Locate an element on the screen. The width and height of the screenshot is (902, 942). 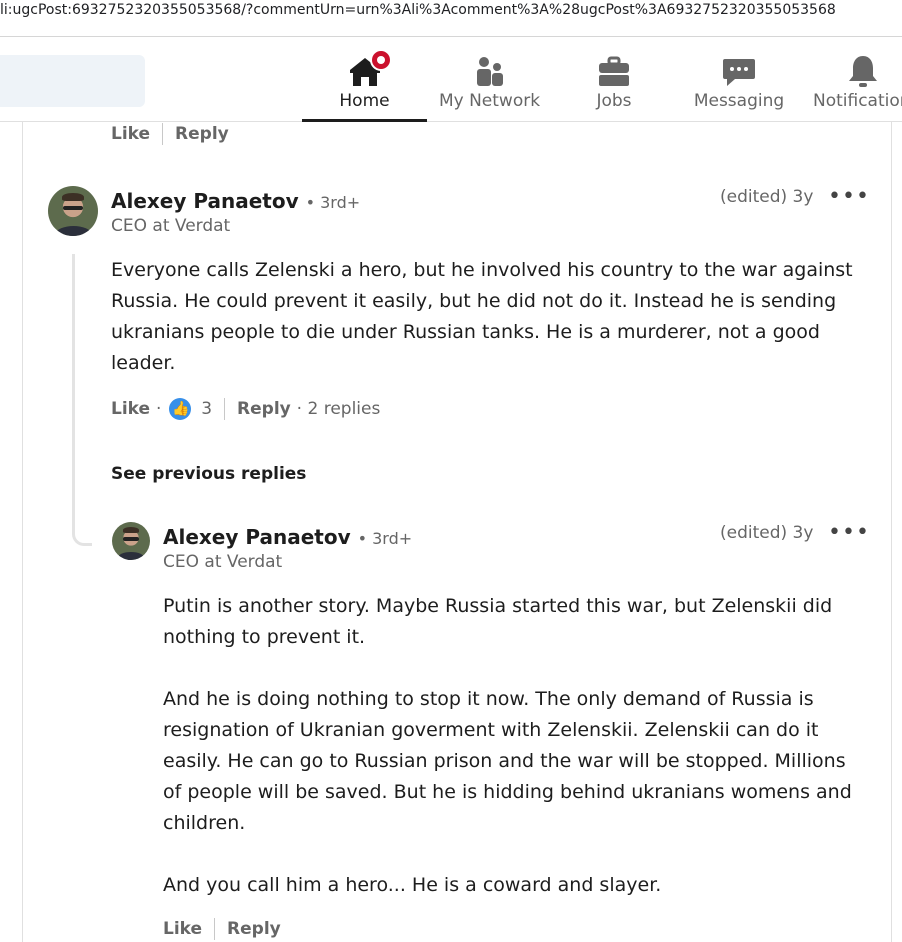
author-headline: CEO at Verdat is located at coordinates (171, 226).